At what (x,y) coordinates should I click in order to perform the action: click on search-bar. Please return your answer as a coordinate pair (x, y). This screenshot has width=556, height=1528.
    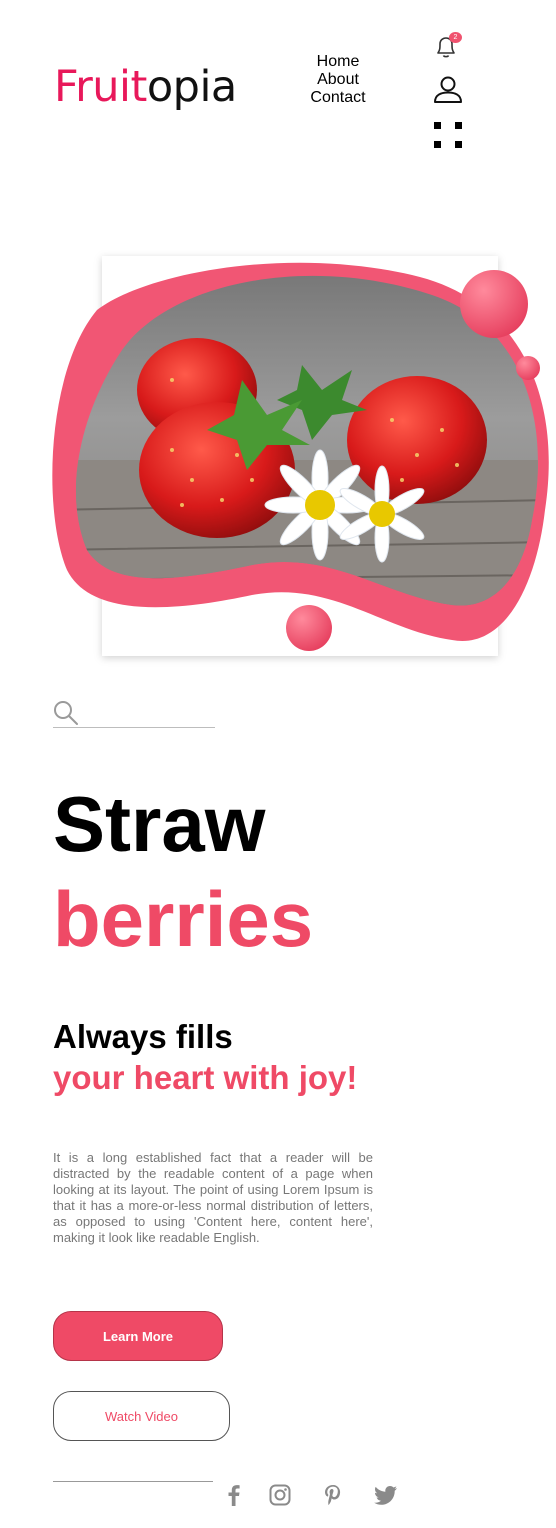
    Looking at the image, I should click on (134, 713).